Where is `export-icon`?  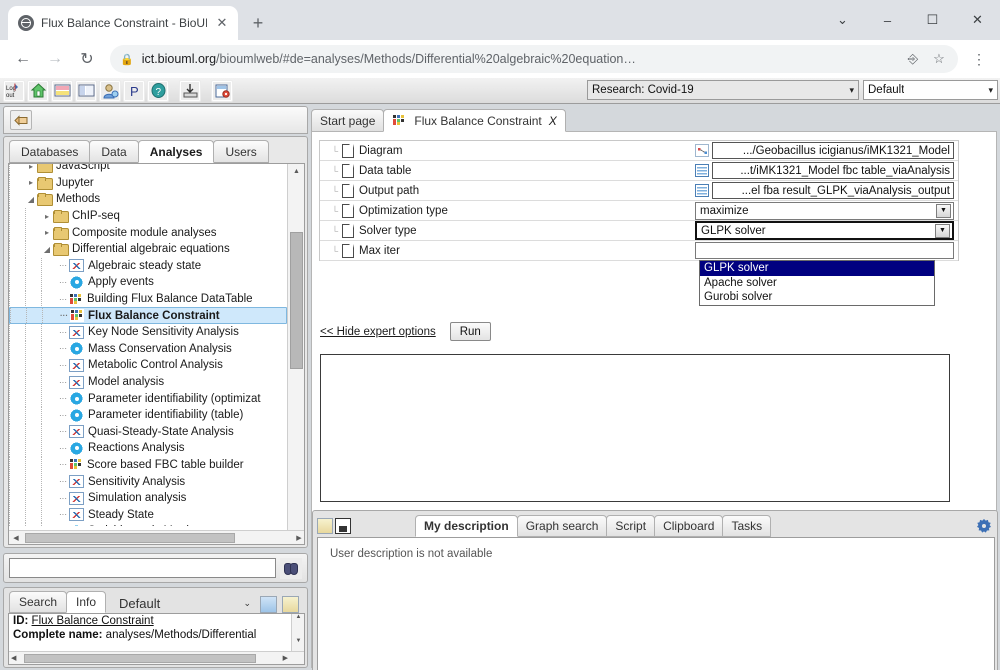
export-icon is located at coordinates (222, 90).